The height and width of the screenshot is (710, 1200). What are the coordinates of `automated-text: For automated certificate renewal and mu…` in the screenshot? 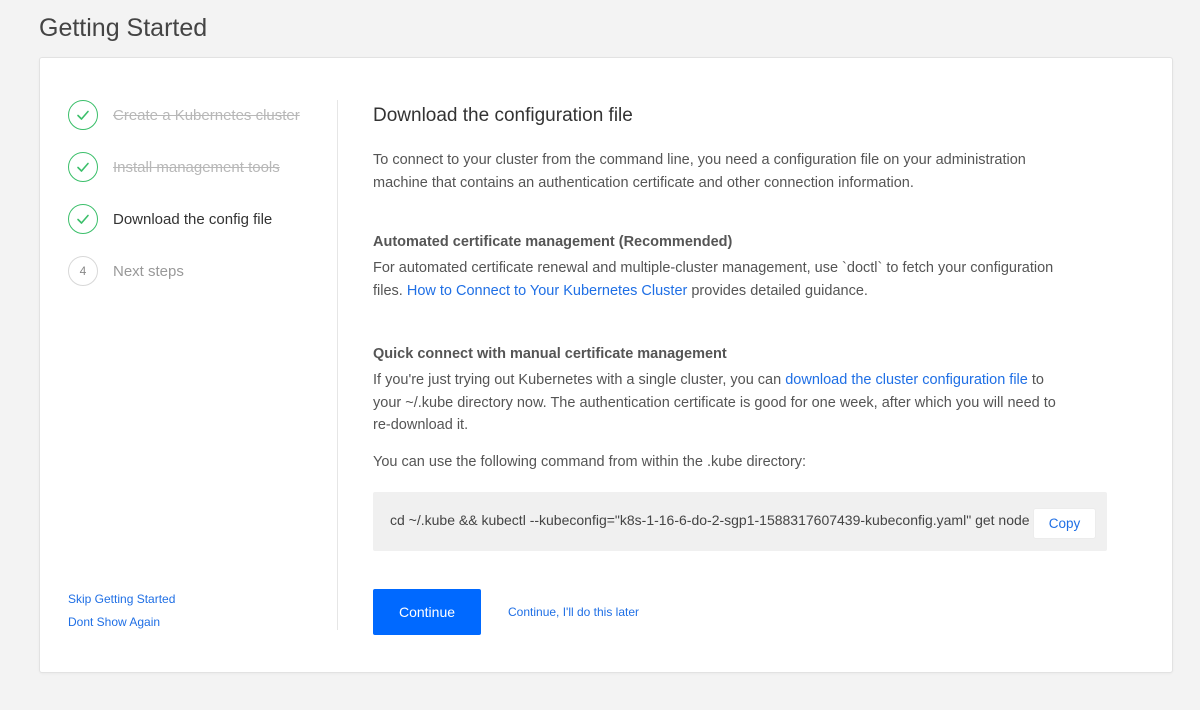 It's located at (723, 279).